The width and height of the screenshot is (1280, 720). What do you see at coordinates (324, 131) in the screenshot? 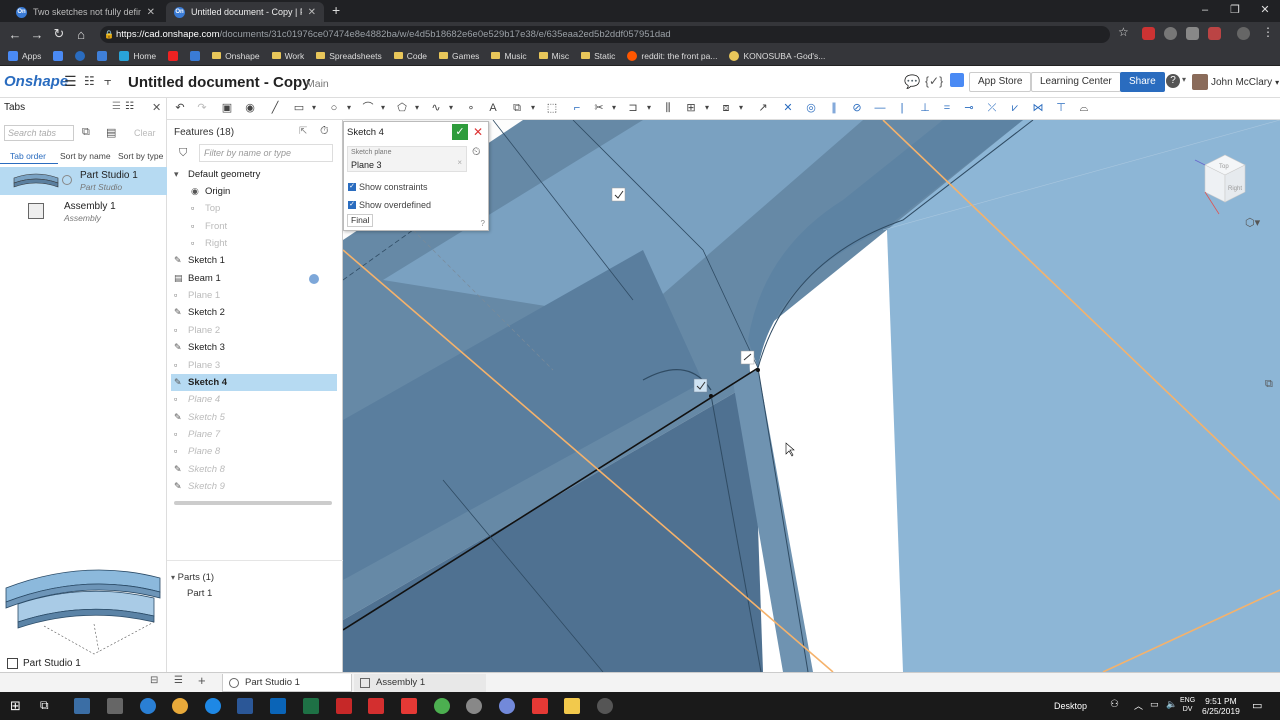
I see `stopwatch-icon: ⏱` at bounding box center [324, 131].